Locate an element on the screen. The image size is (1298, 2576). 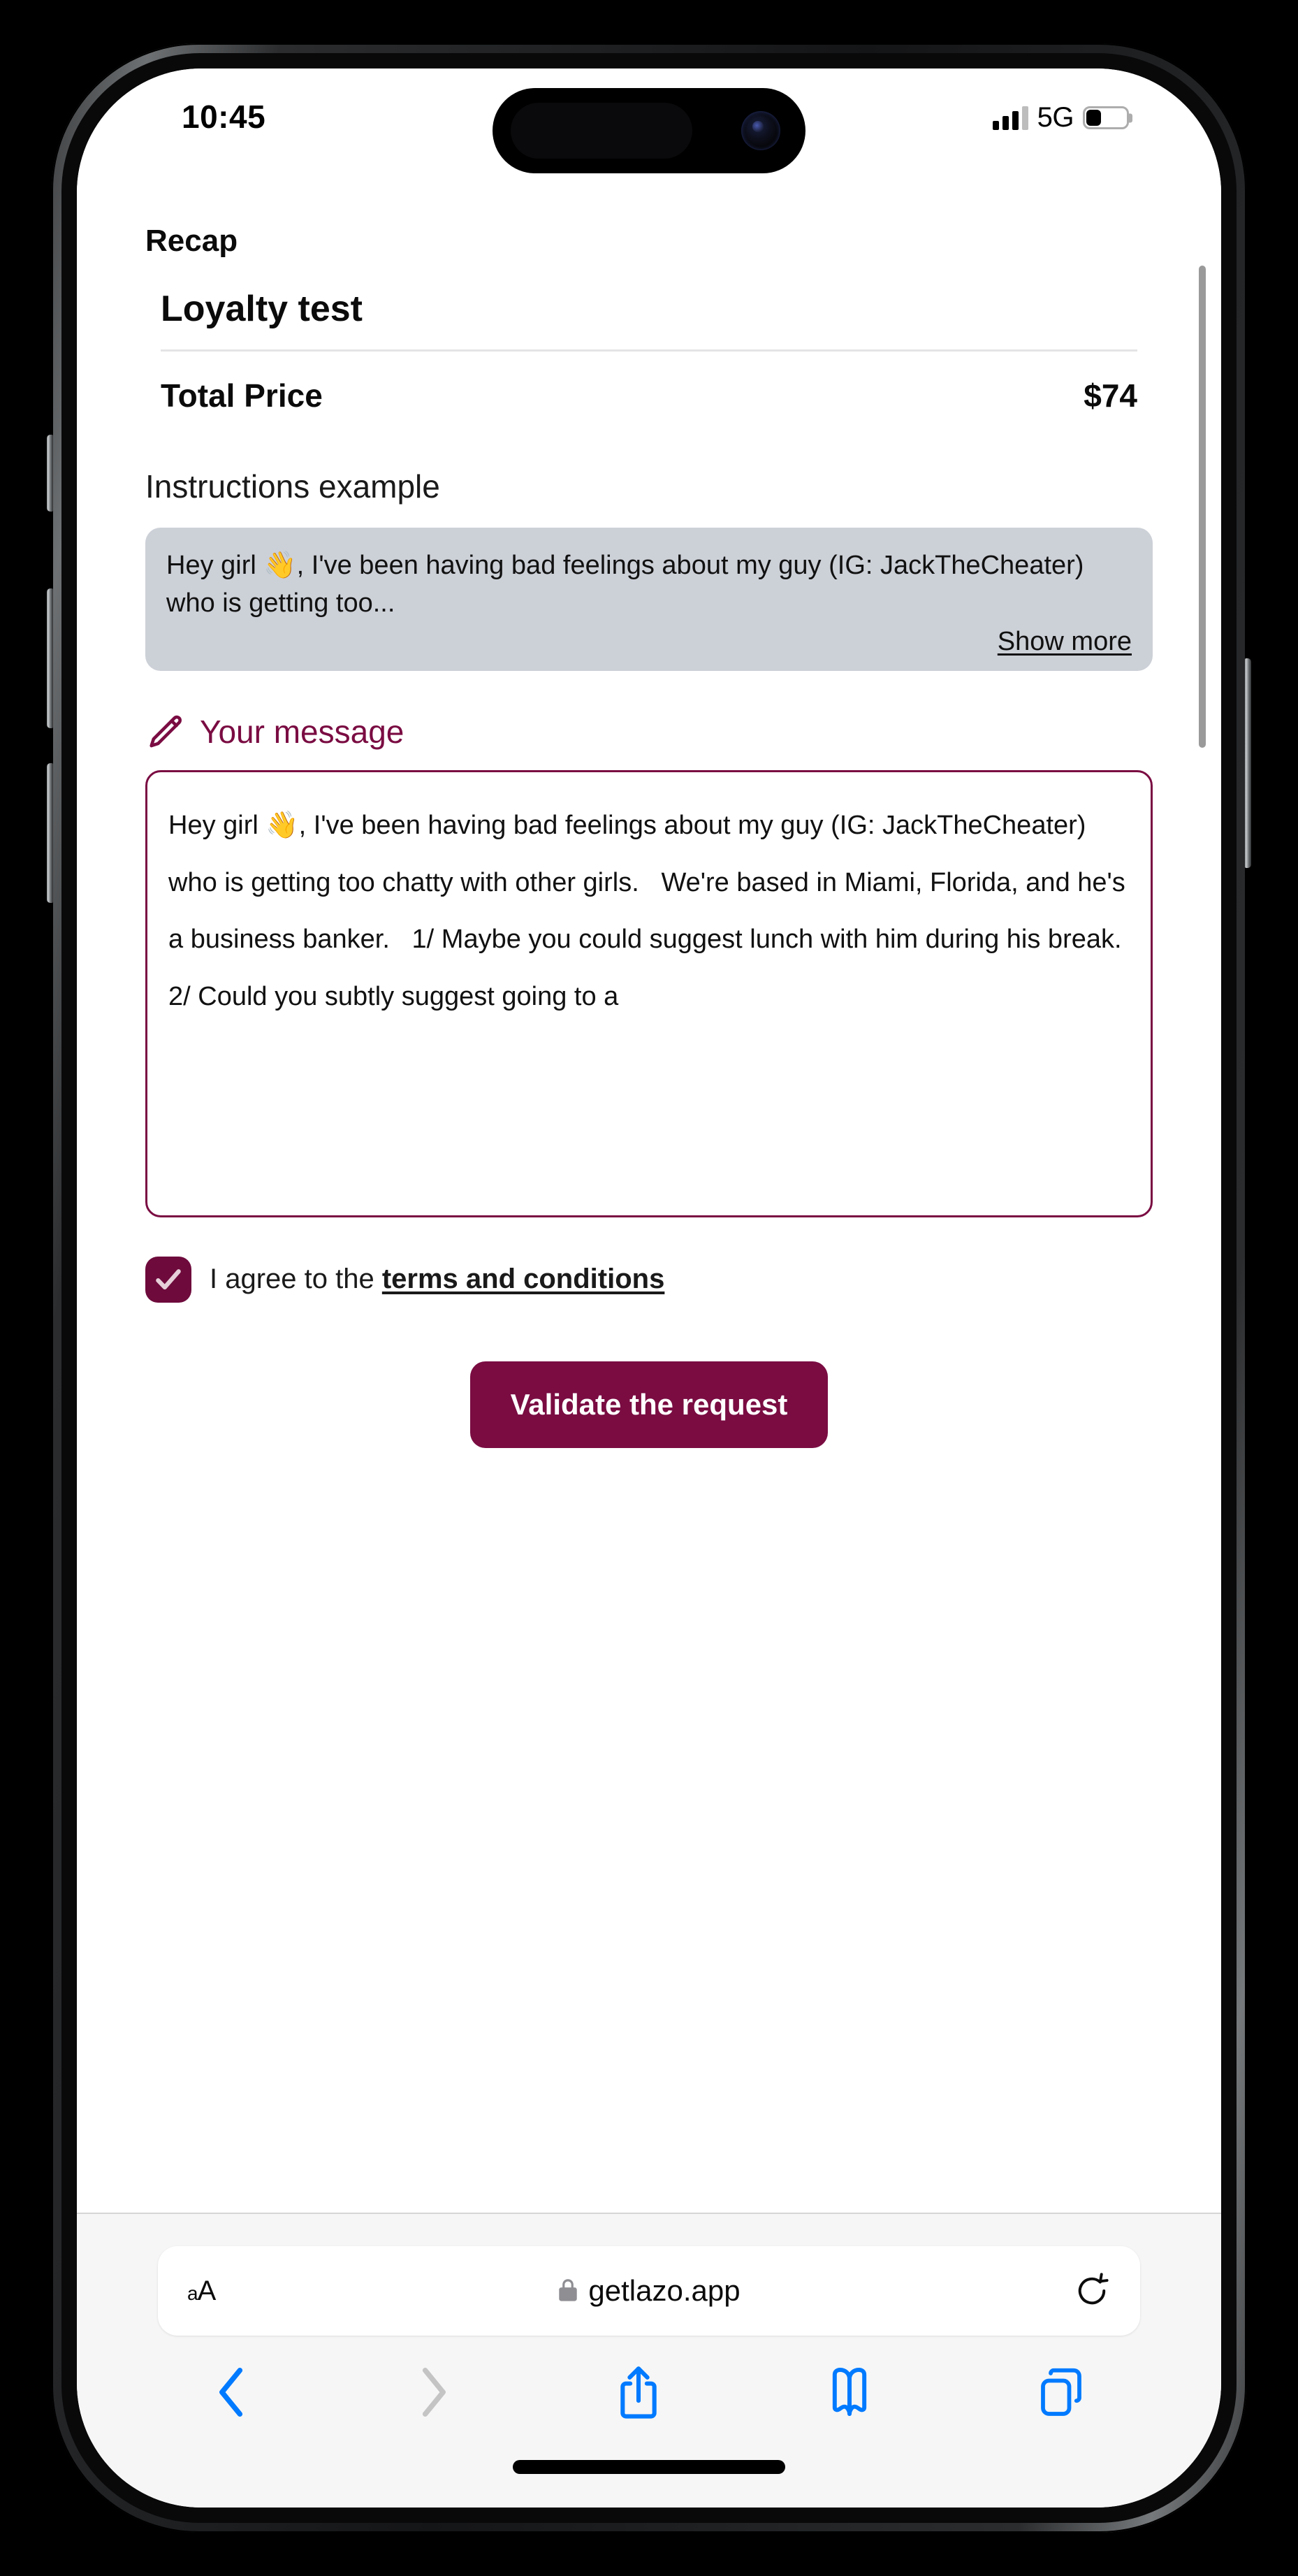
your-message-header: Your message is located at coordinates (649, 731).